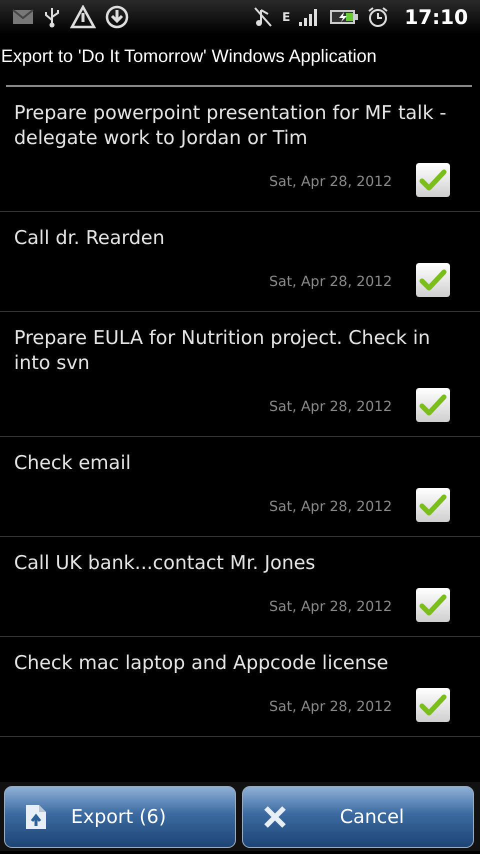  I want to click on task-title: Prepare powerpoint presentation for MF talk - delegate work to Jordan or Tim, so click(231, 126).